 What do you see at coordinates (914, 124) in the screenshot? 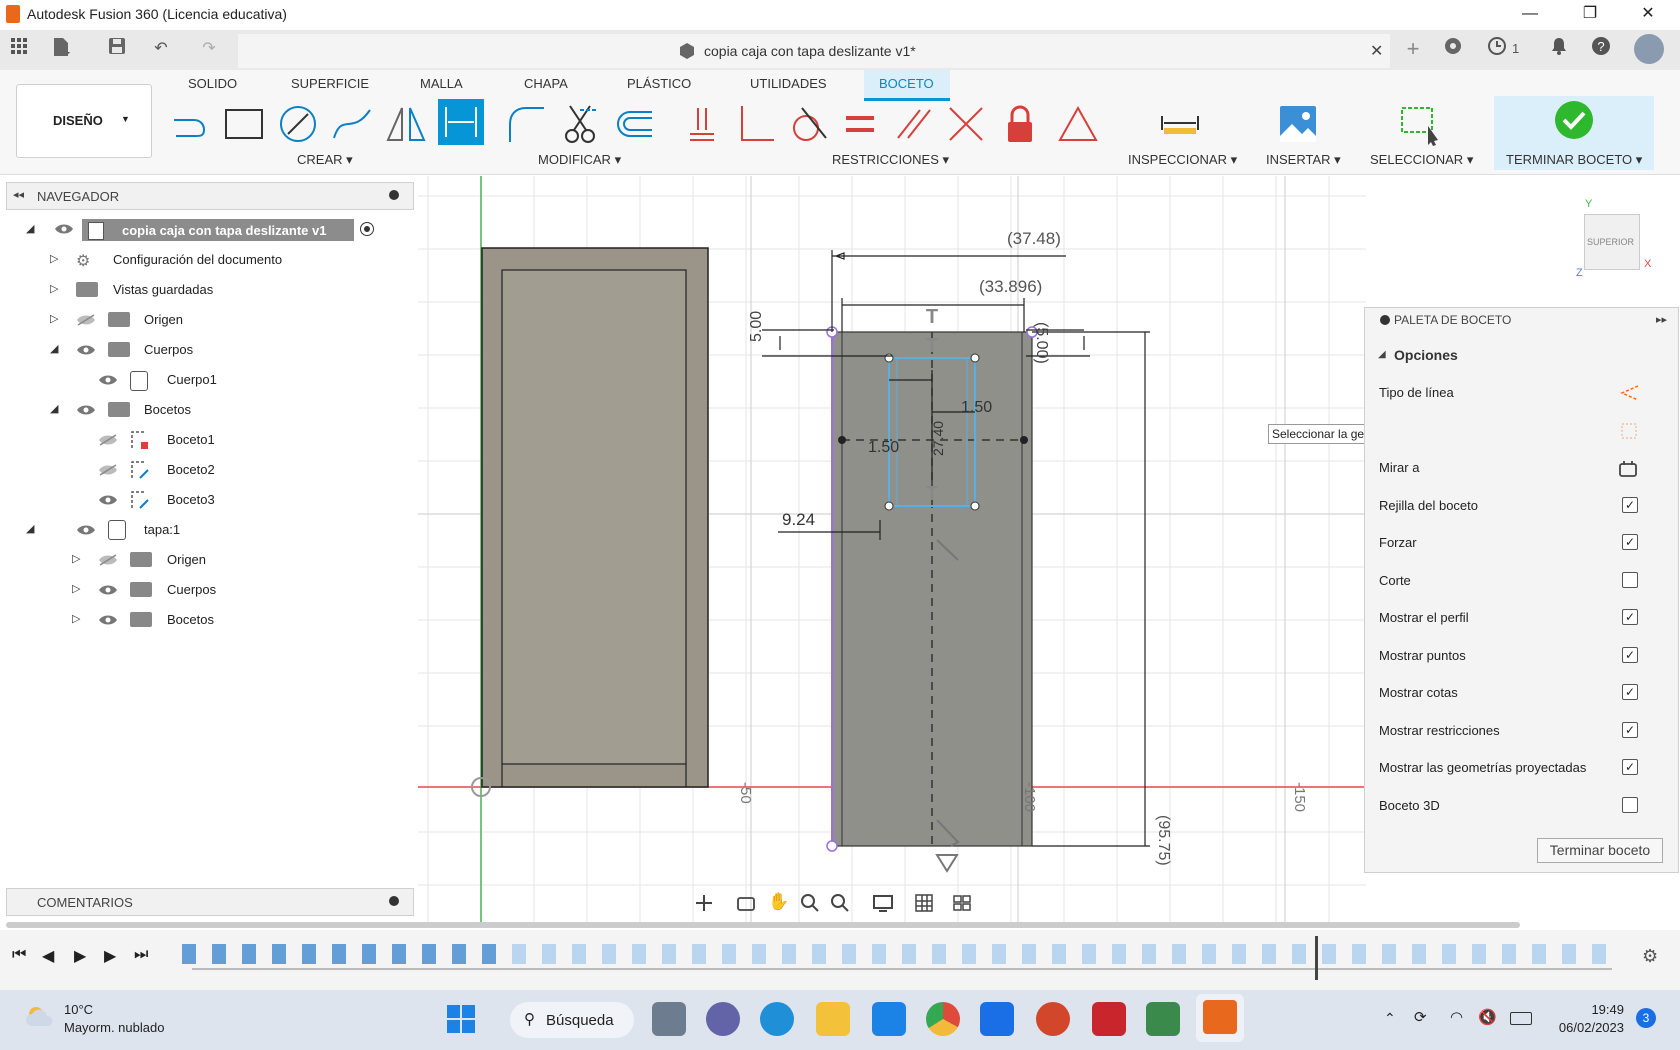
I see `parallel-constraint-icon` at bounding box center [914, 124].